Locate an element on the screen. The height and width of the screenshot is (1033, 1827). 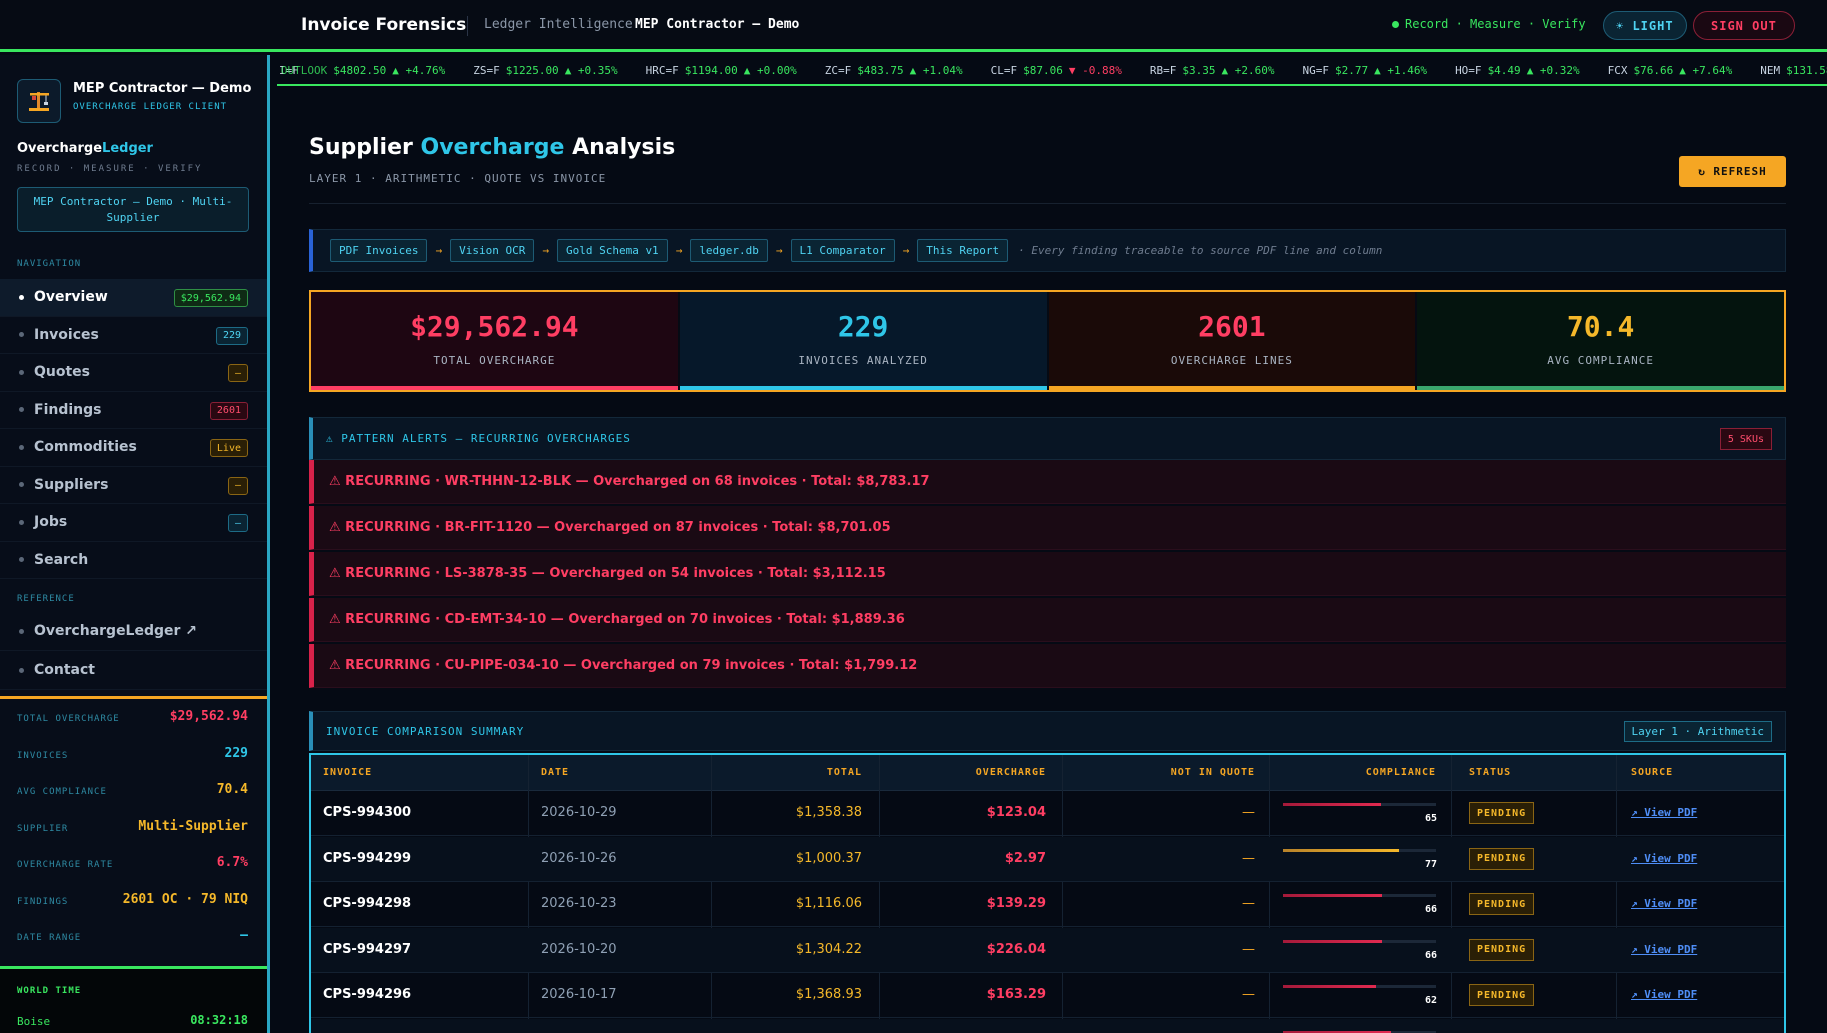
ticker-item: ZS=F $1225.00 ▲ +0.35% is located at coordinates (545, 70).